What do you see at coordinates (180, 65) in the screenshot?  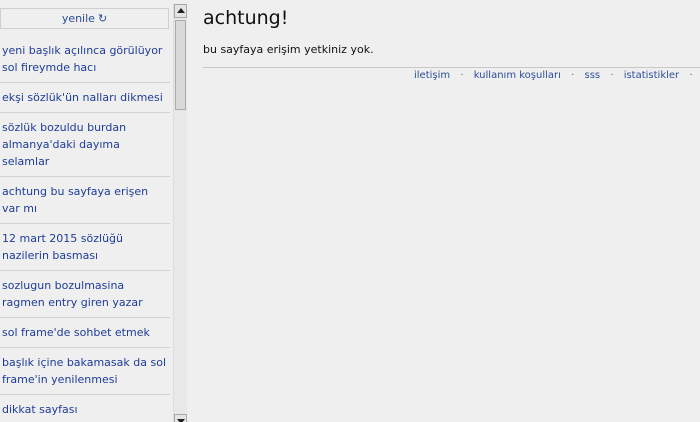 I see `scroll-thumb` at bounding box center [180, 65].